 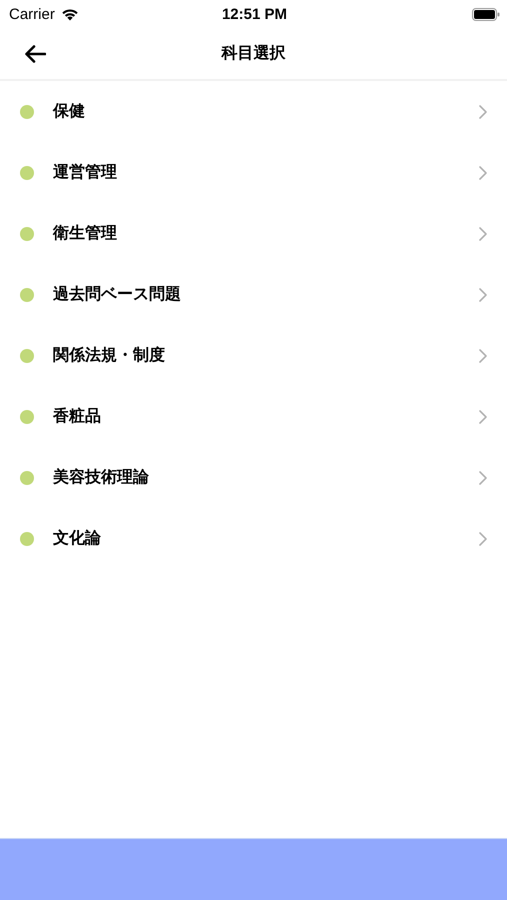 What do you see at coordinates (101, 477) in the screenshot?
I see `subject-label: 美容技術理論` at bounding box center [101, 477].